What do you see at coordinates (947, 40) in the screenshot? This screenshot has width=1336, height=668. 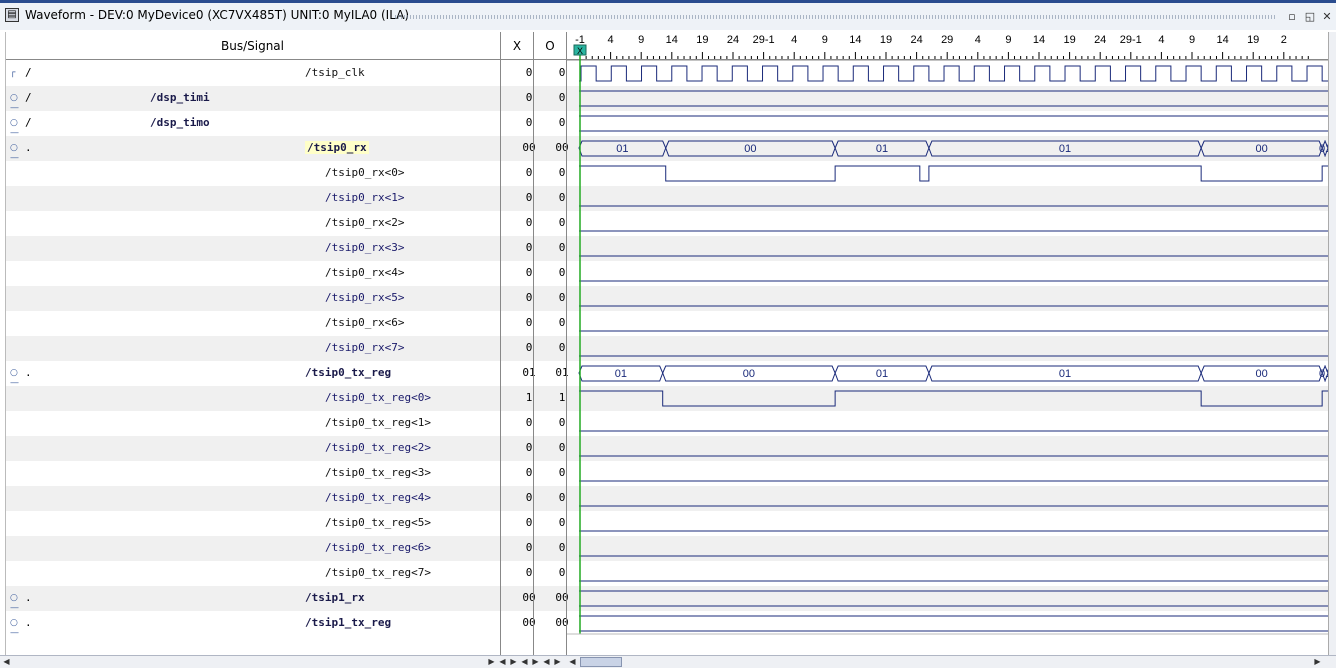 I see `timeline-tick-label: 29` at bounding box center [947, 40].